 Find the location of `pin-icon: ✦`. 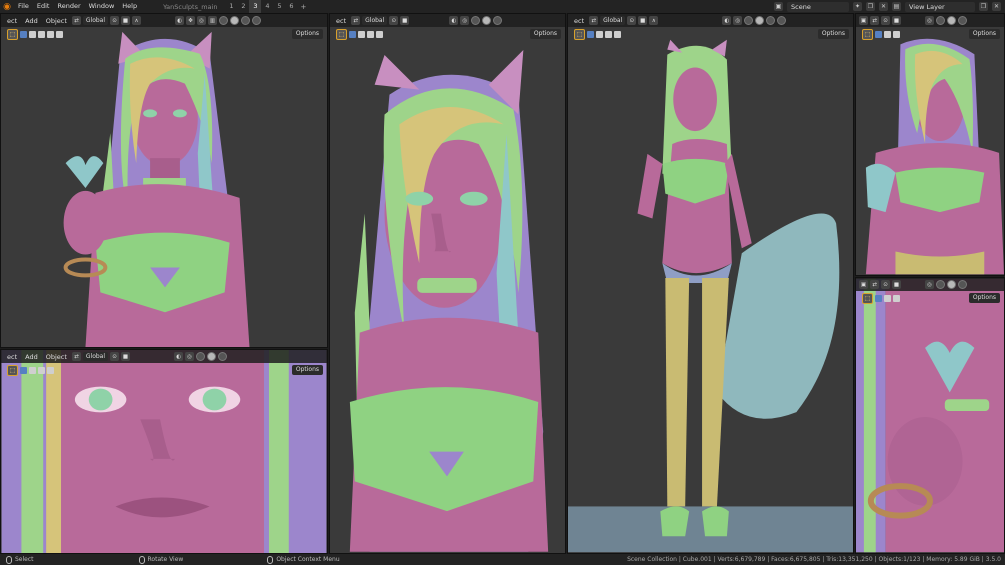

pin-icon: ✦ is located at coordinates (857, 6).